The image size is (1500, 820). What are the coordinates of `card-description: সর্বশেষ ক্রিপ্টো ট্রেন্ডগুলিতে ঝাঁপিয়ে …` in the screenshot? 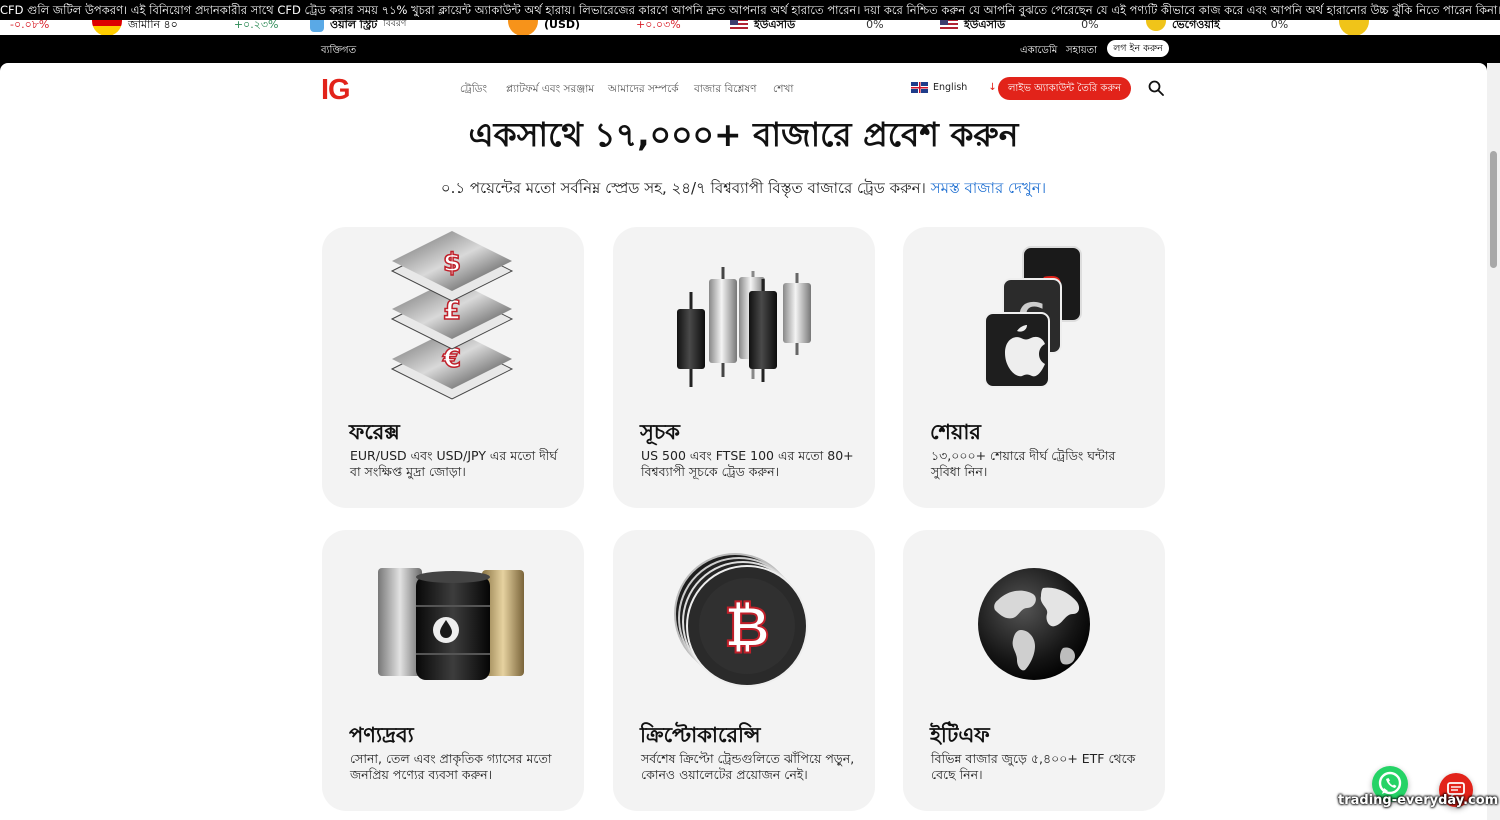 It's located at (748, 766).